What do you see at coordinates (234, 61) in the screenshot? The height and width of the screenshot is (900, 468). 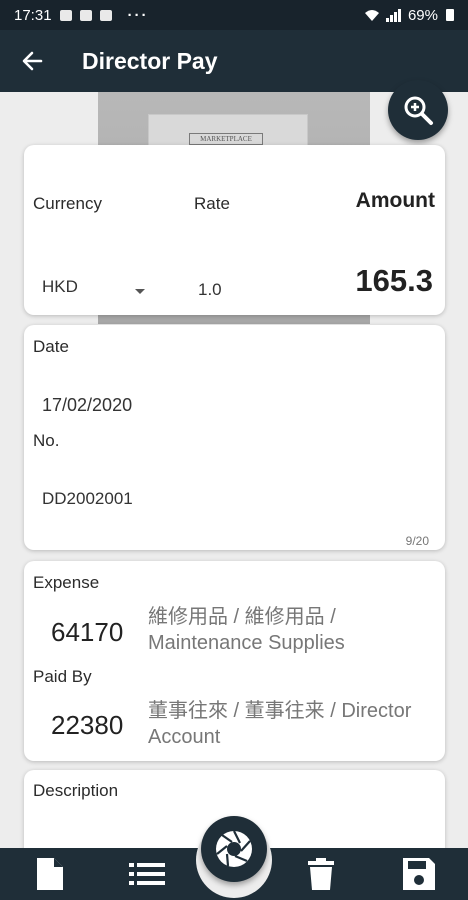 I see `app-bar: Director Pay` at bounding box center [234, 61].